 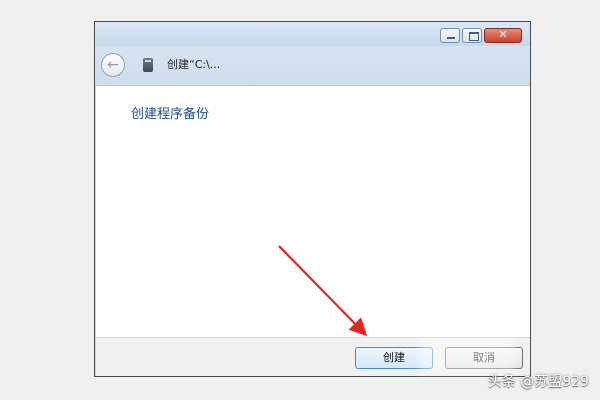 I want to click on watermark-text: 头条 @苏盟929, so click(x=538, y=382).